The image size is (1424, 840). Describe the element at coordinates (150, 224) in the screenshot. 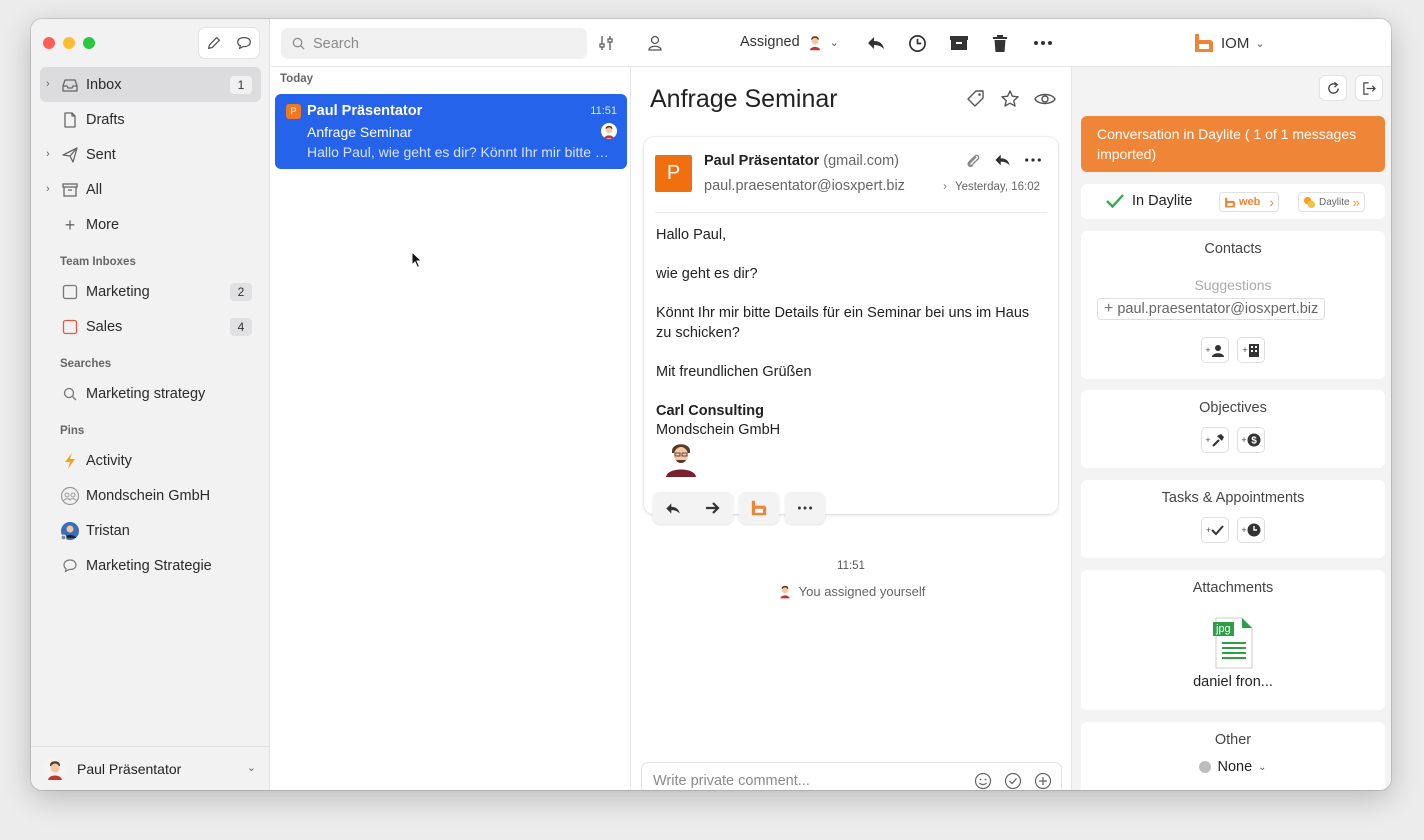

I see `sidebar-item-more: + More` at that location.